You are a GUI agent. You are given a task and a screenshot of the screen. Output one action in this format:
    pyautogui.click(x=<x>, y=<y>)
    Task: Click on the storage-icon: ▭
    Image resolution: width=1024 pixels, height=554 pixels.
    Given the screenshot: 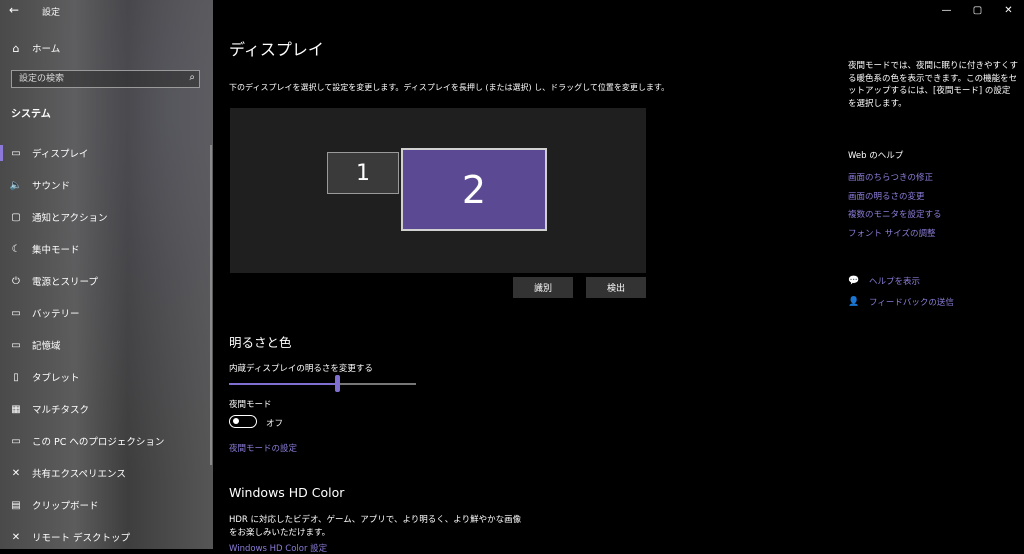 What is the action you would take?
    pyautogui.click(x=16, y=345)
    